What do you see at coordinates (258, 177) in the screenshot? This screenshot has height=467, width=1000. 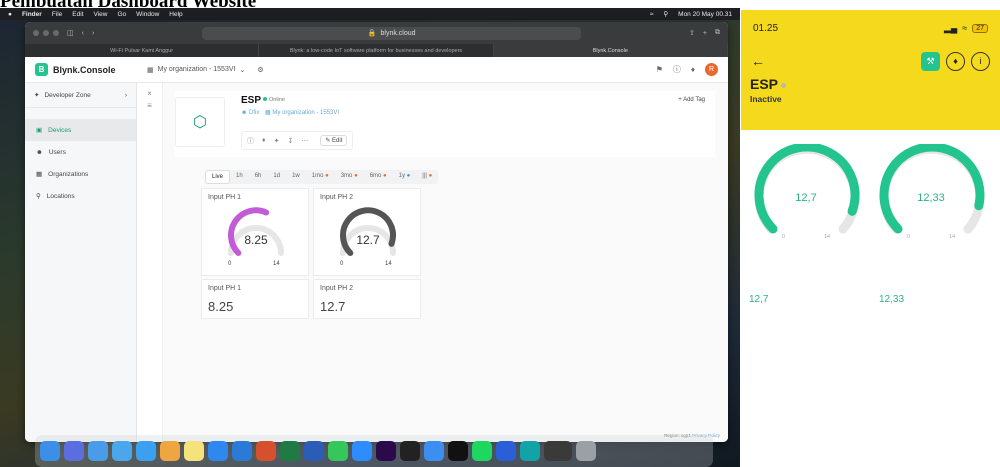 I see `range-6h: 6h` at bounding box center [258, 177].